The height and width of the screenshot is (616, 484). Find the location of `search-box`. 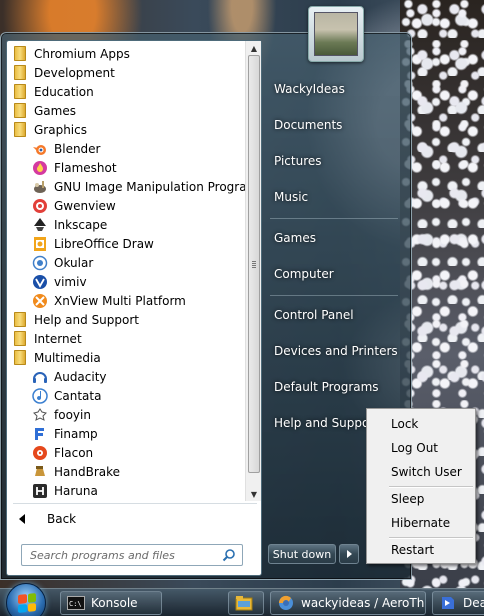

search-box is located at coordinates (132, 555).